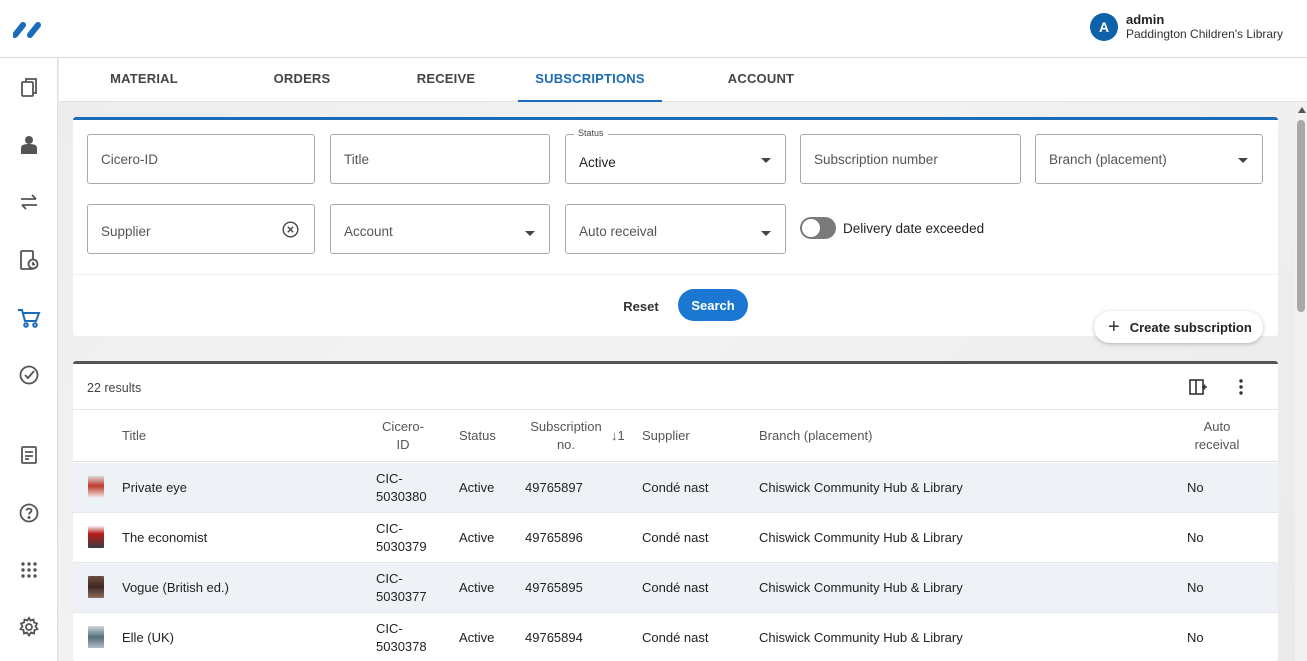 The width and height of the screenshot is (1307, 661). I want to click on header-cicero-id-line1: Cicero-, so click(403, 426).